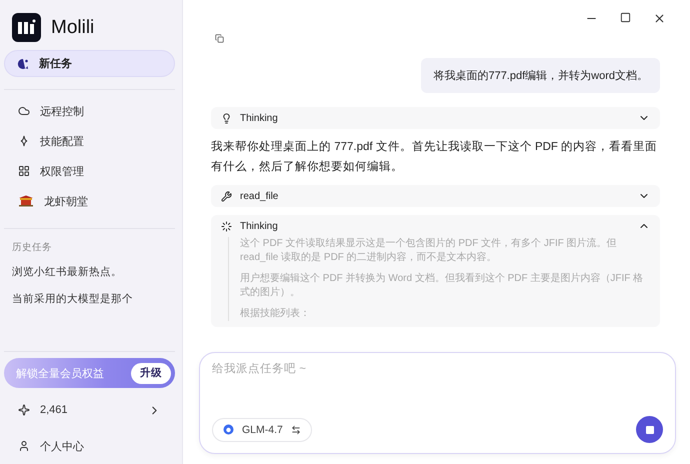 The height and width of the screenshot is (464, 690). What do you see at coordinates (26, 27) in the screenshot?
I see `app-logo-icon` at bounding box center [26, 27].